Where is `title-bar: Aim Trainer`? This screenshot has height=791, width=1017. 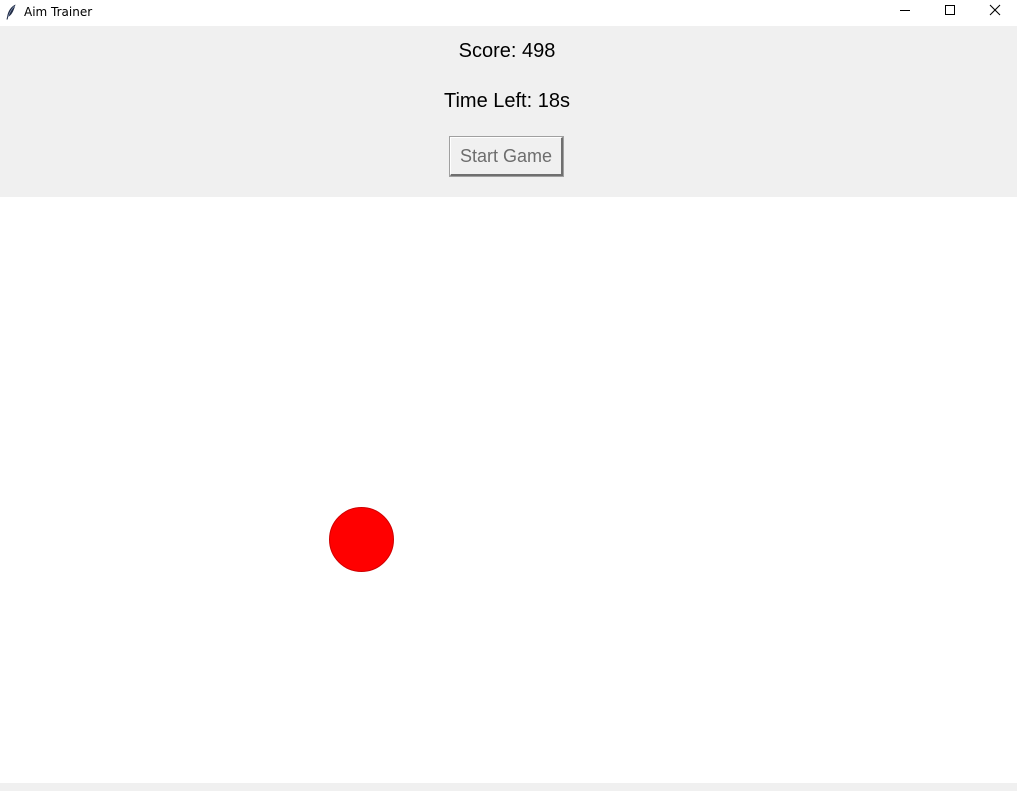
title-bar: Aim Trainer is located at coordinates (508, 13).